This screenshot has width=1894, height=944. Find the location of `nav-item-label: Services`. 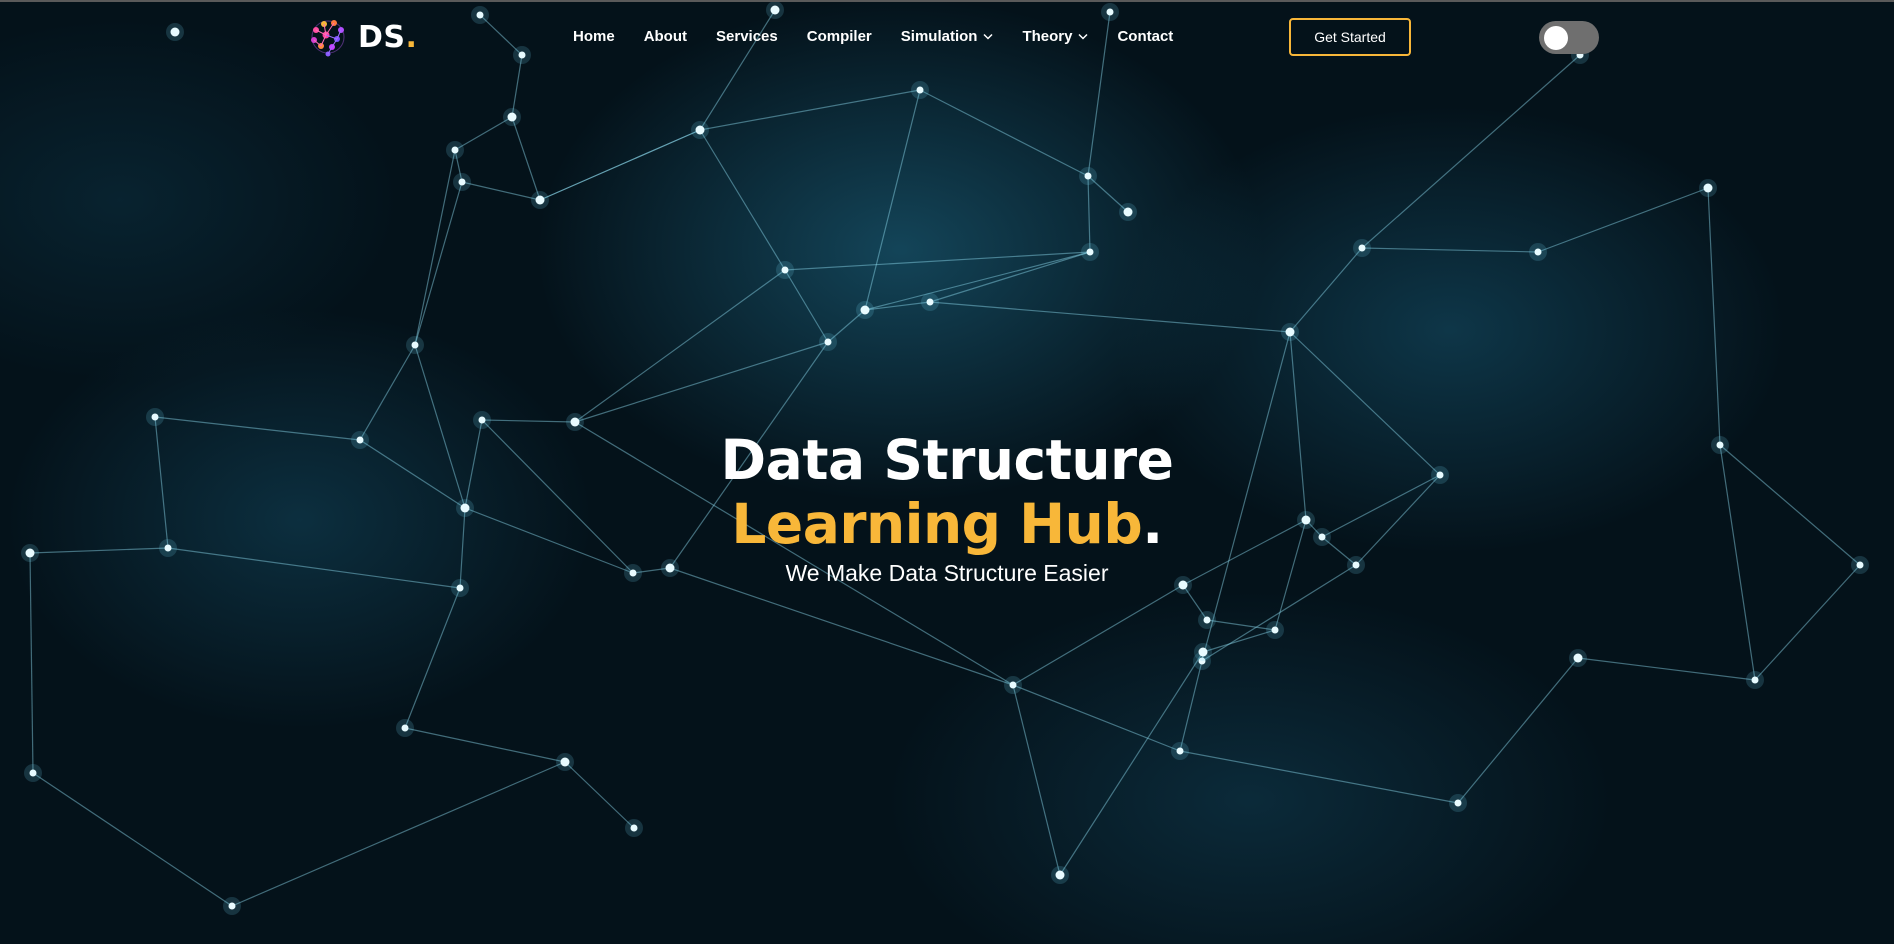

nav-item-label: Services is located at coordinates (747, 36).